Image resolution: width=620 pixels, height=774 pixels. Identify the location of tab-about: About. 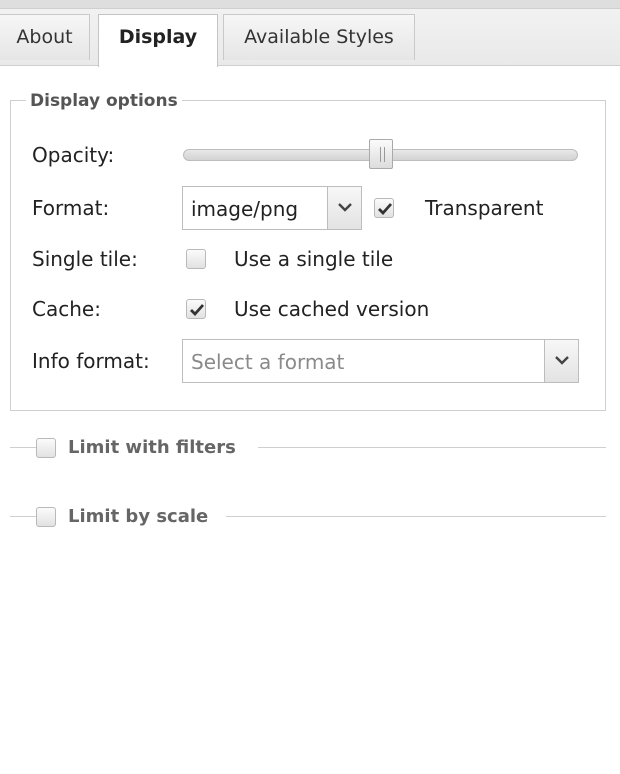
(45, 37).